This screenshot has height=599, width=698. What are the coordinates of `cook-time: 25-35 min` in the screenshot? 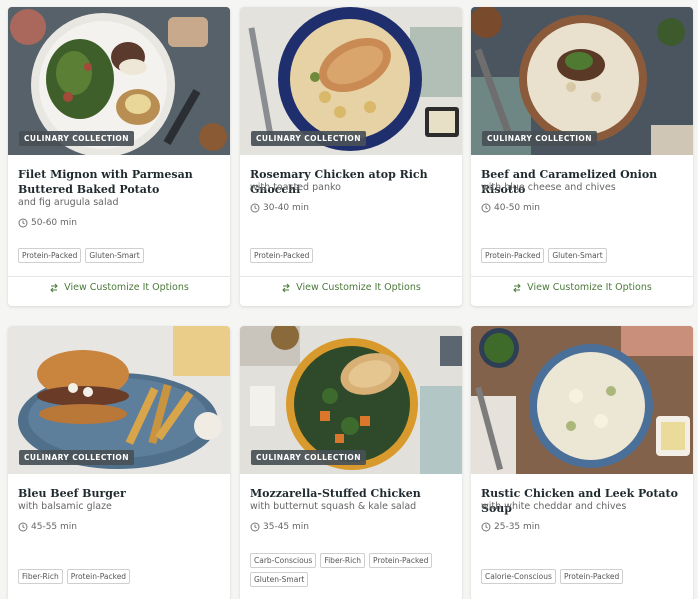 It's located at (510, 527).